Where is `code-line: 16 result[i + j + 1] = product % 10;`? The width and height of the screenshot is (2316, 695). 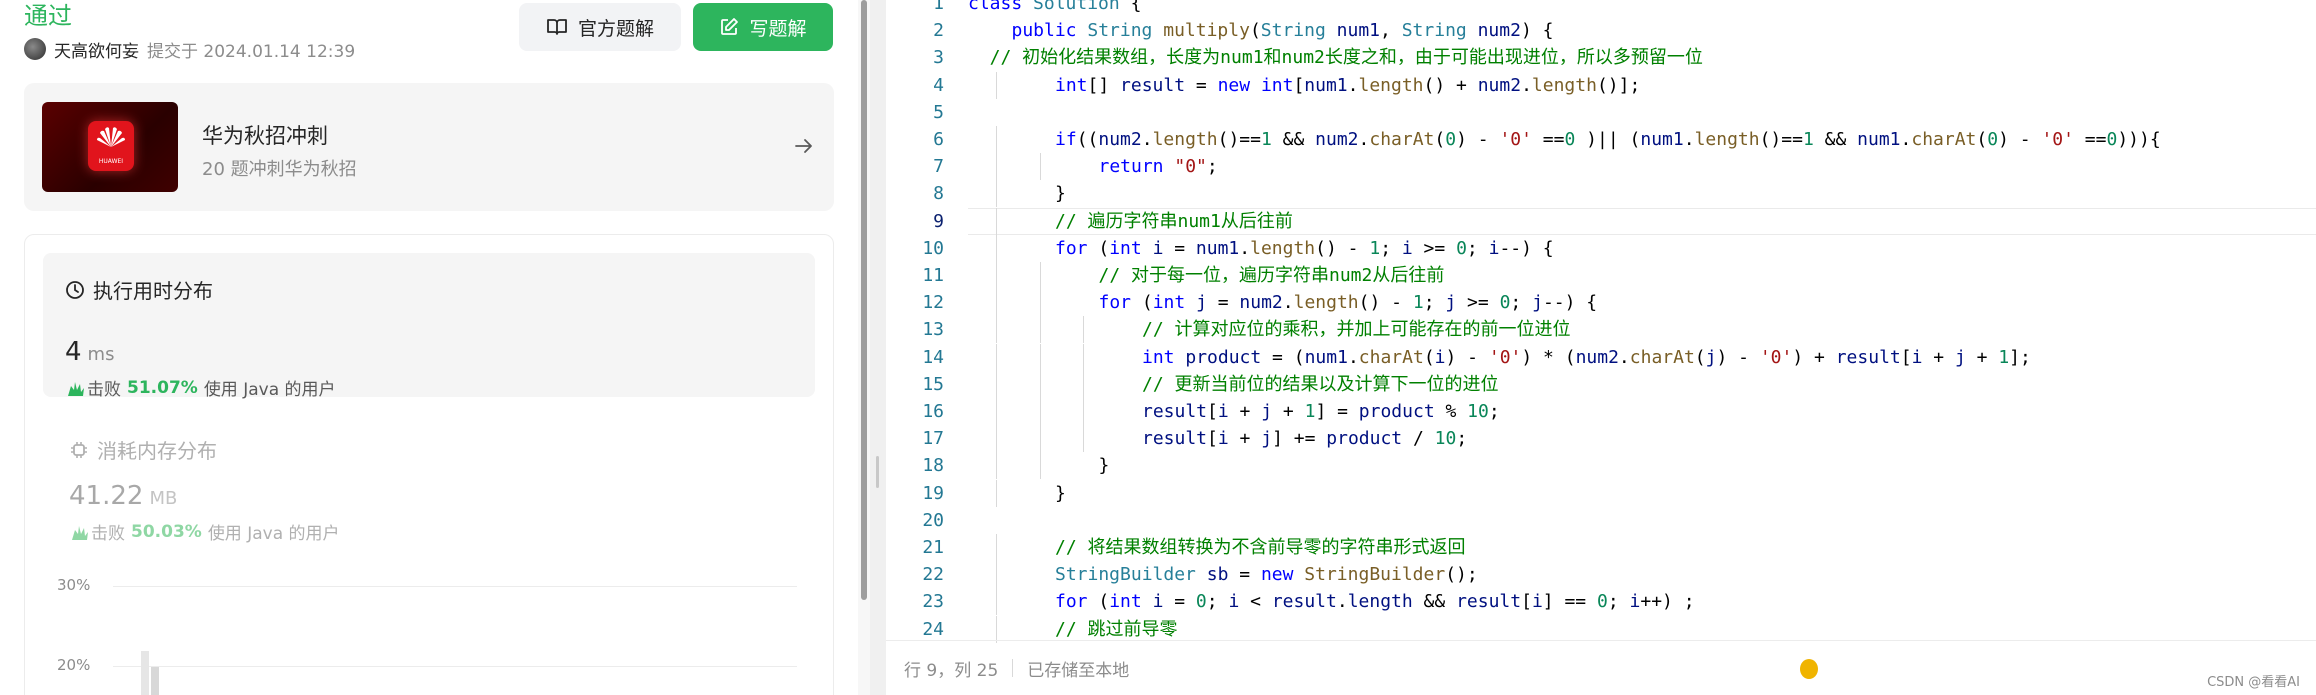 code-line: 16 result[i + j + 1] = product % 10; is located at coordinates (1601, 411).